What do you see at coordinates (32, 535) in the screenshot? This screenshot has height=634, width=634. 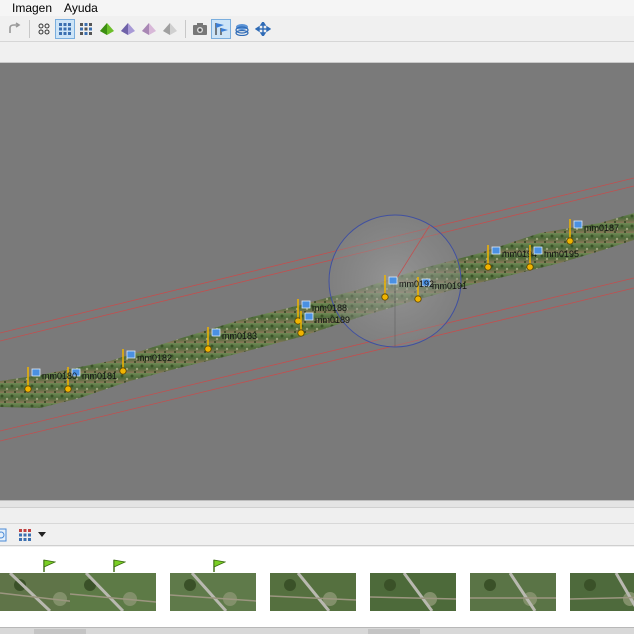 I see `grid-view-button` at bounding box center [32, 535].